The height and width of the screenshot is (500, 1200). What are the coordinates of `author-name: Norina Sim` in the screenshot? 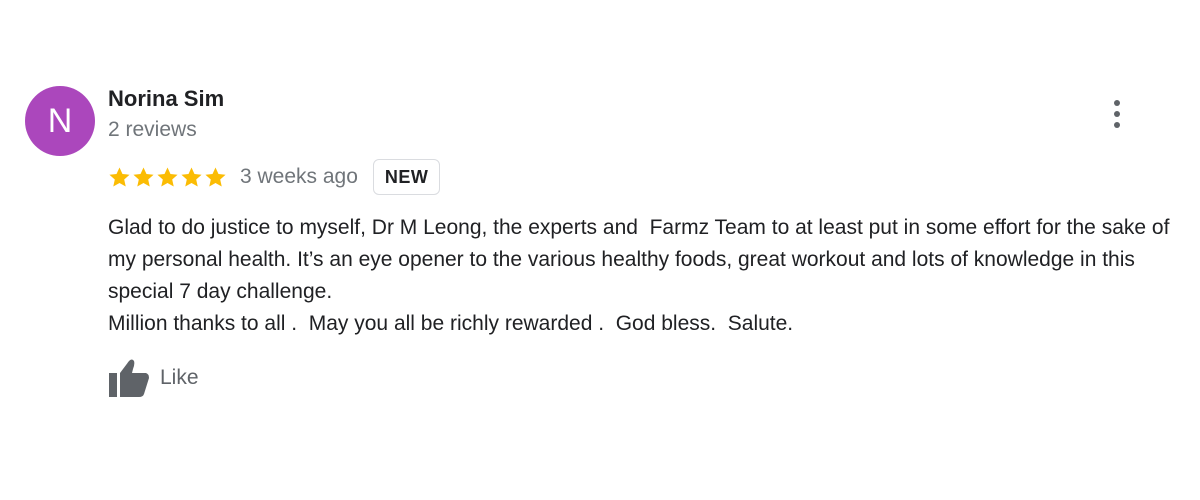 It's located at (166, 99).